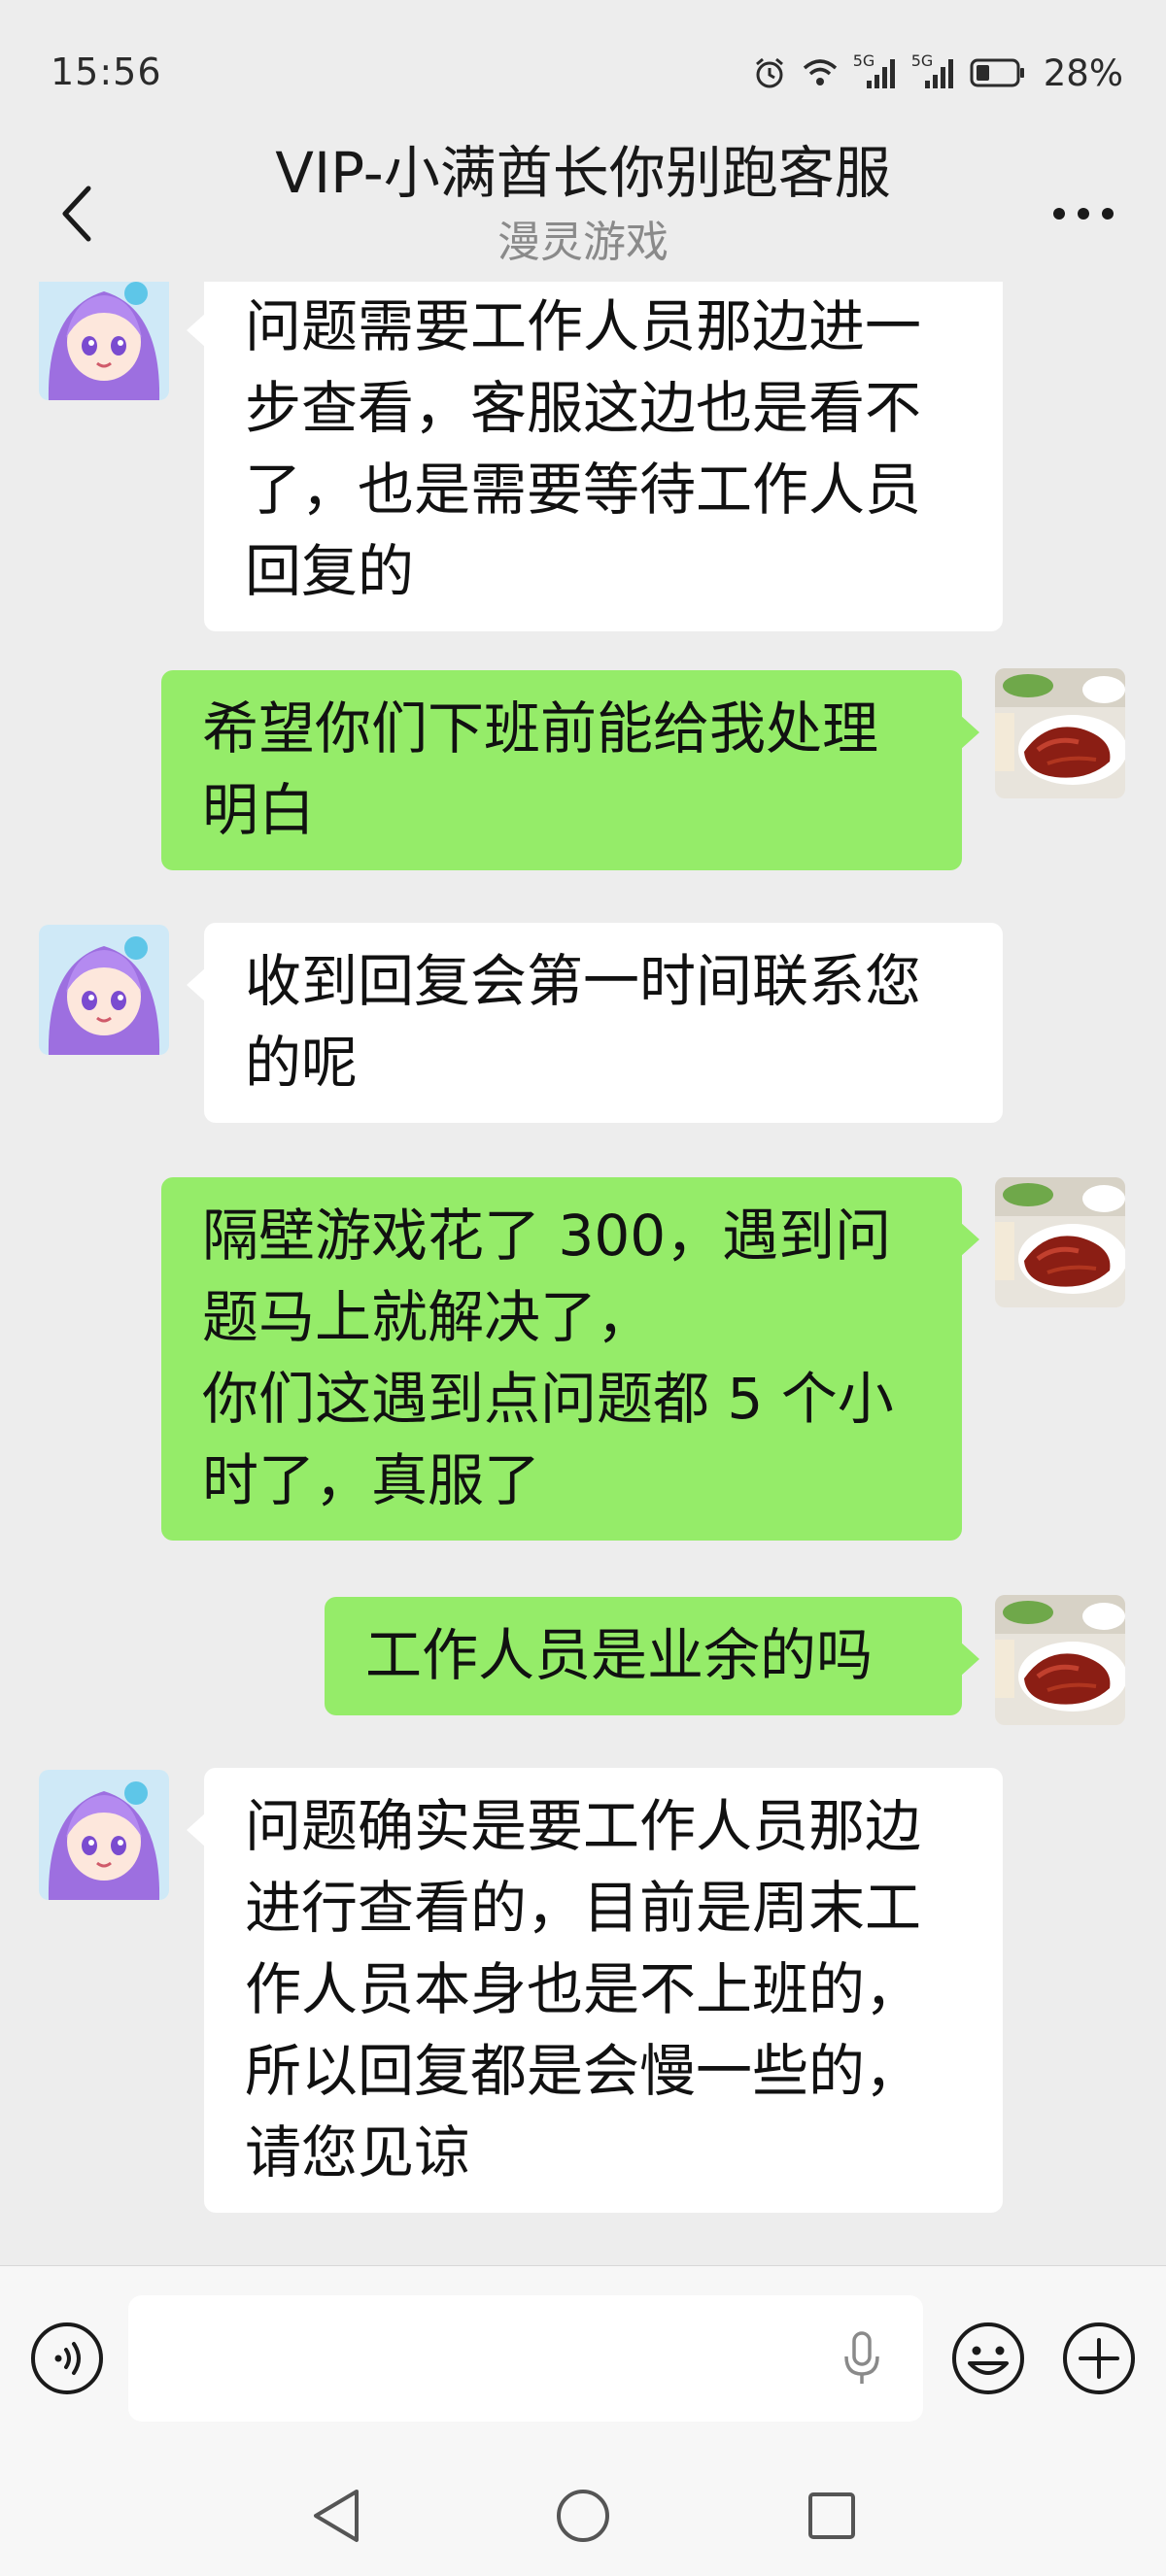 This screenshot has height=2576, width=1166. What do you see at coordinates (371, 1480) in the screenshot?
I see `message-text-line: 时了，真服了` at bounding box center [371, 1480].